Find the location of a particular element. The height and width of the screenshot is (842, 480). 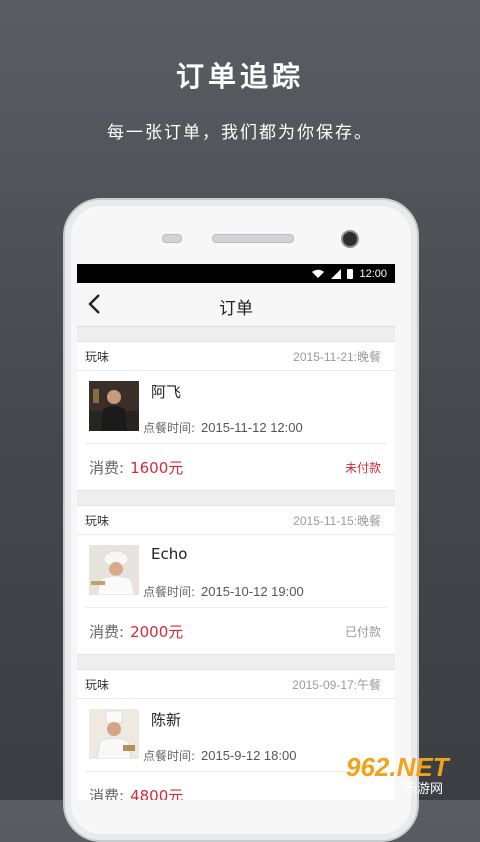

promo-subline: 每一张订单，我们都为你保存。 is located at coordinates (240, 133).